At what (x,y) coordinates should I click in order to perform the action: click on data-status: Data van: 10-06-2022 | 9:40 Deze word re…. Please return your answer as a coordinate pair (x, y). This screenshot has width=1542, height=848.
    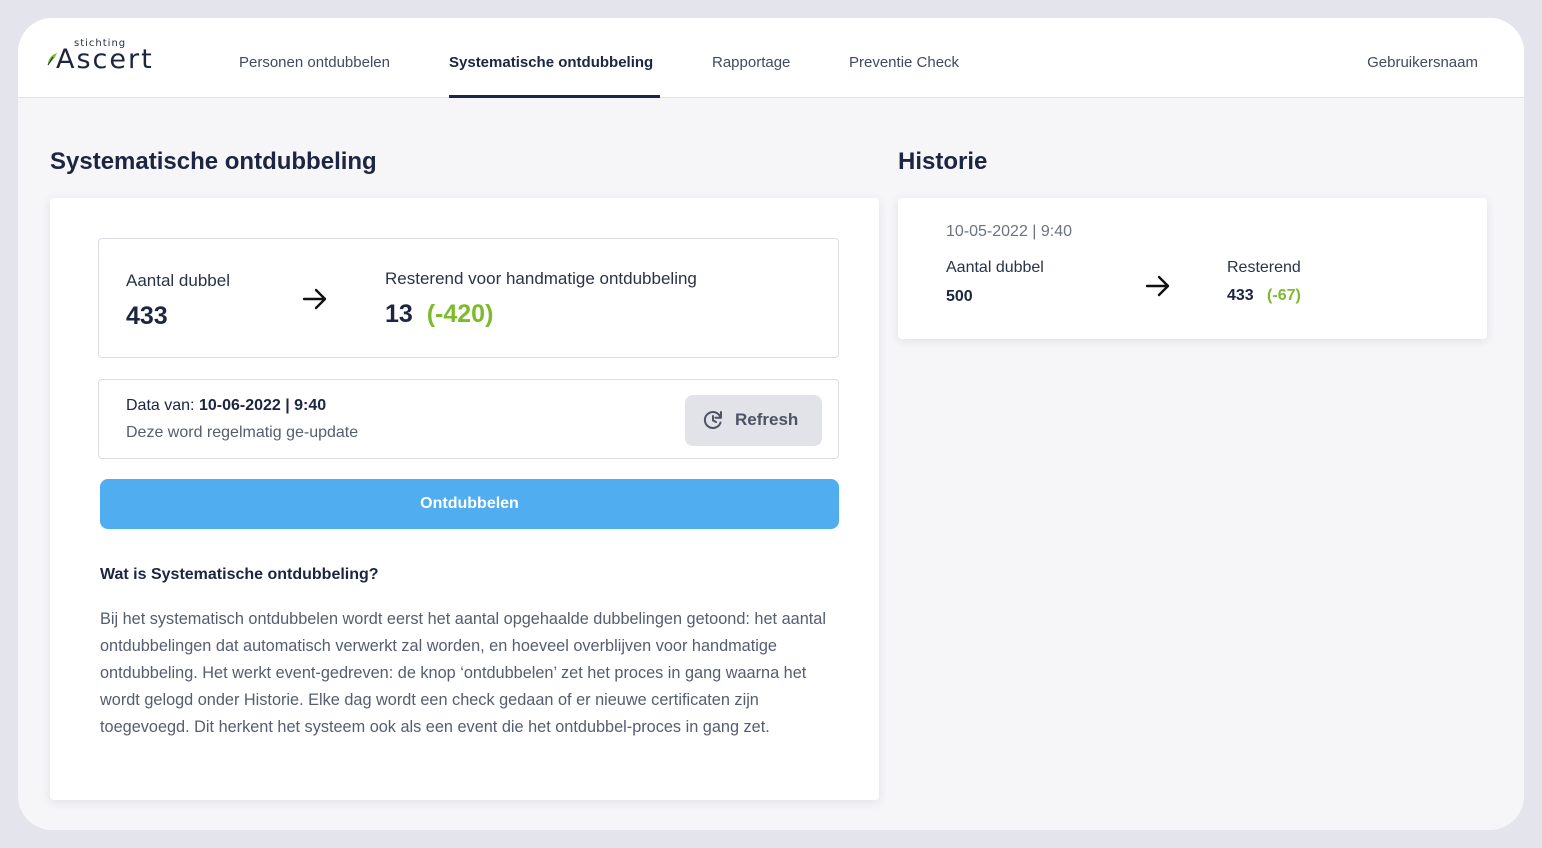
    Looking at the image, I should click on (468, 419).